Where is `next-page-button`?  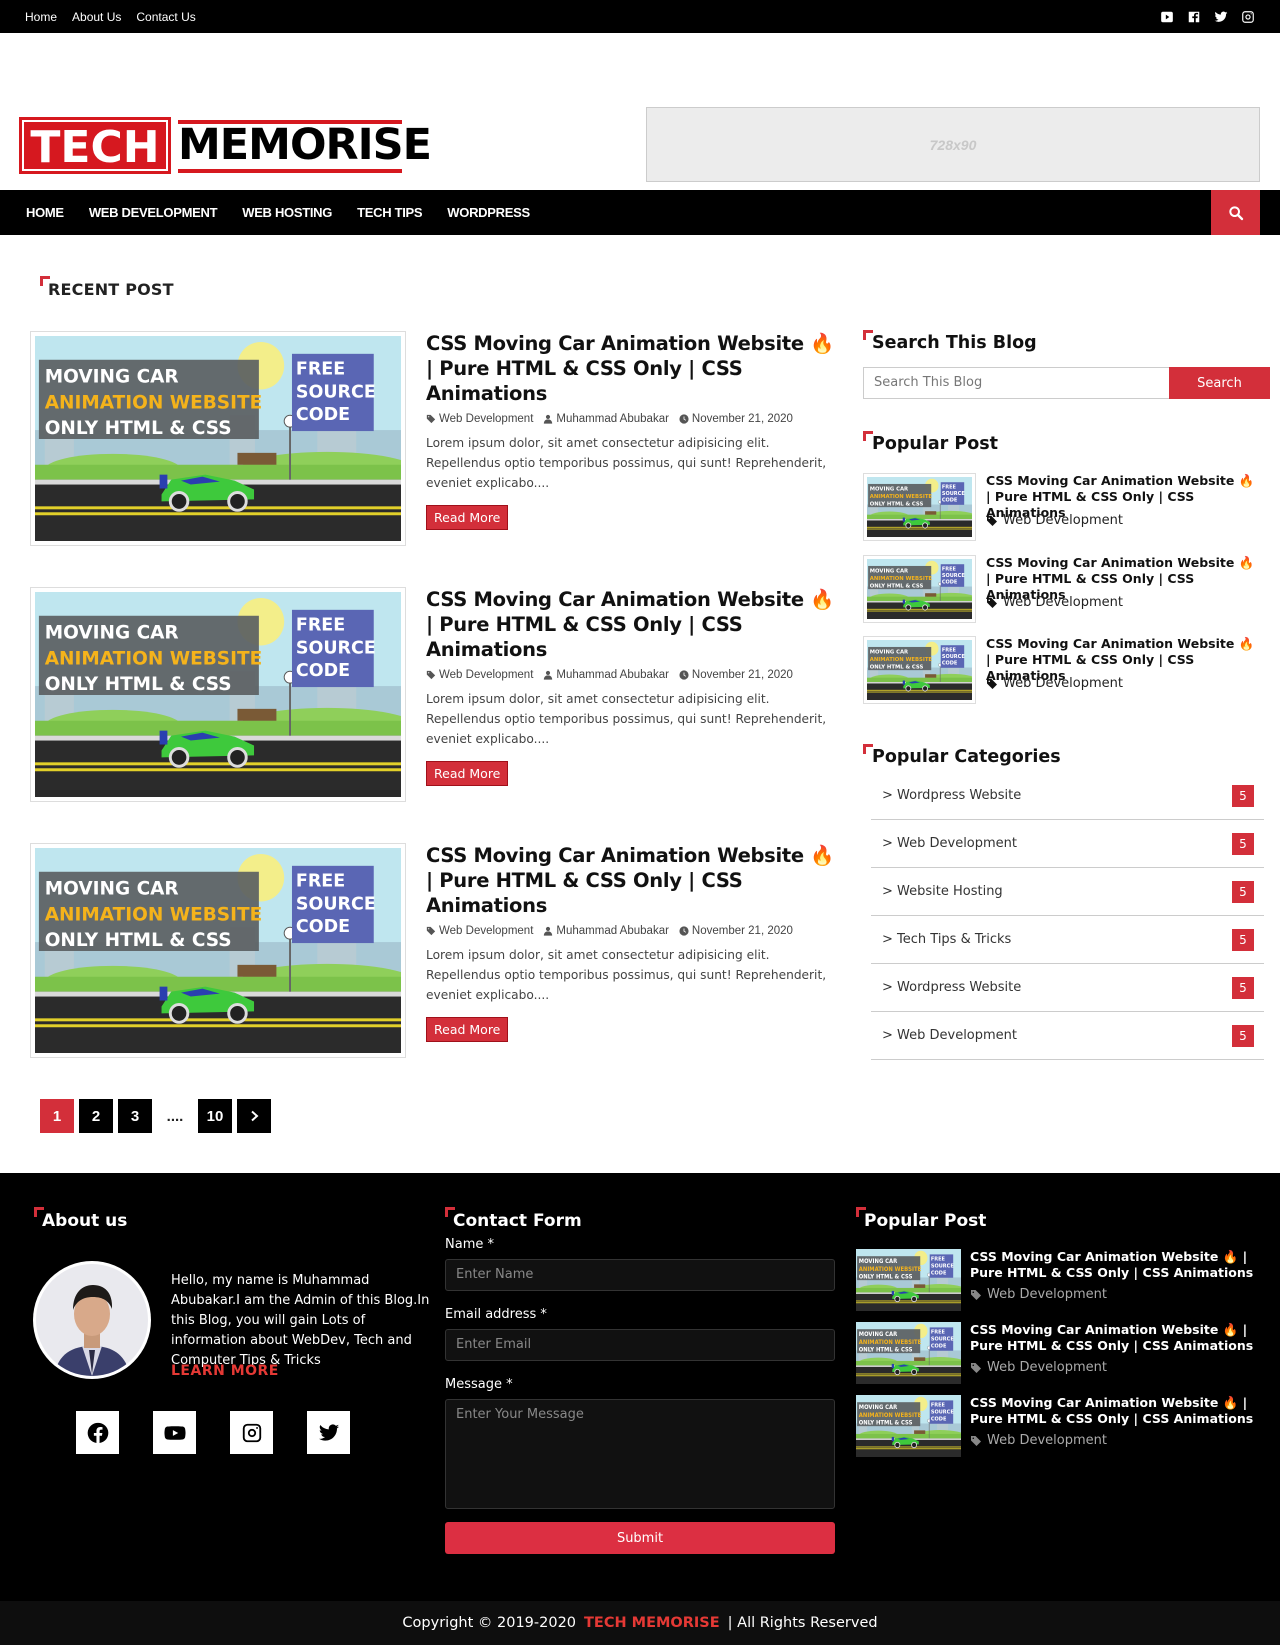
next-page-button is located at coordinates (254, 1116).